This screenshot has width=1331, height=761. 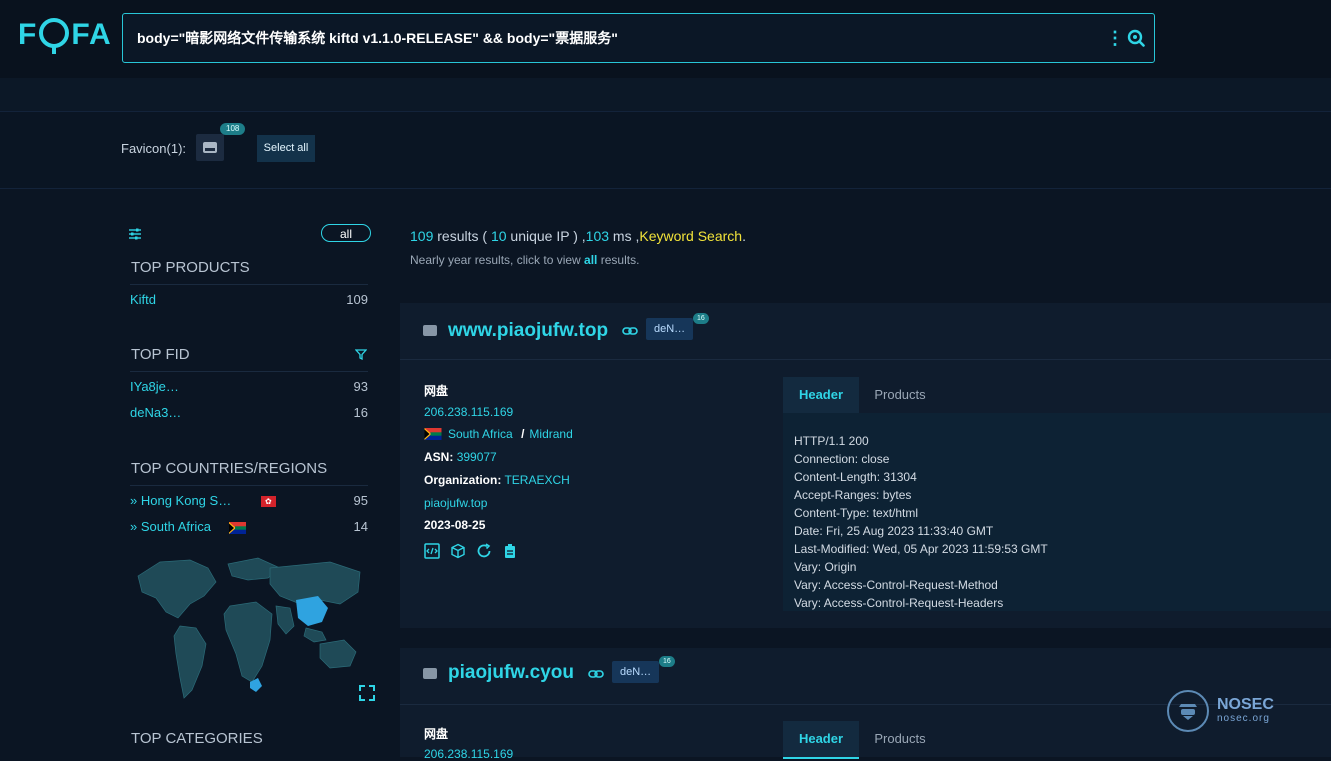 What do you see at coordinates (899, 603) in the screenshot?
I see `header-line: Vary: Access-Control-Request-Headers` at bounding box center [899, 603].